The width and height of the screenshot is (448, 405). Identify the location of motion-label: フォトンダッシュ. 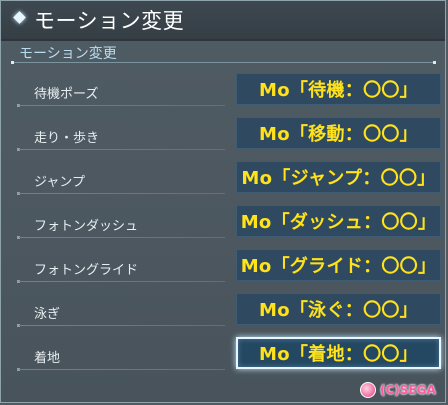
(86, 226).